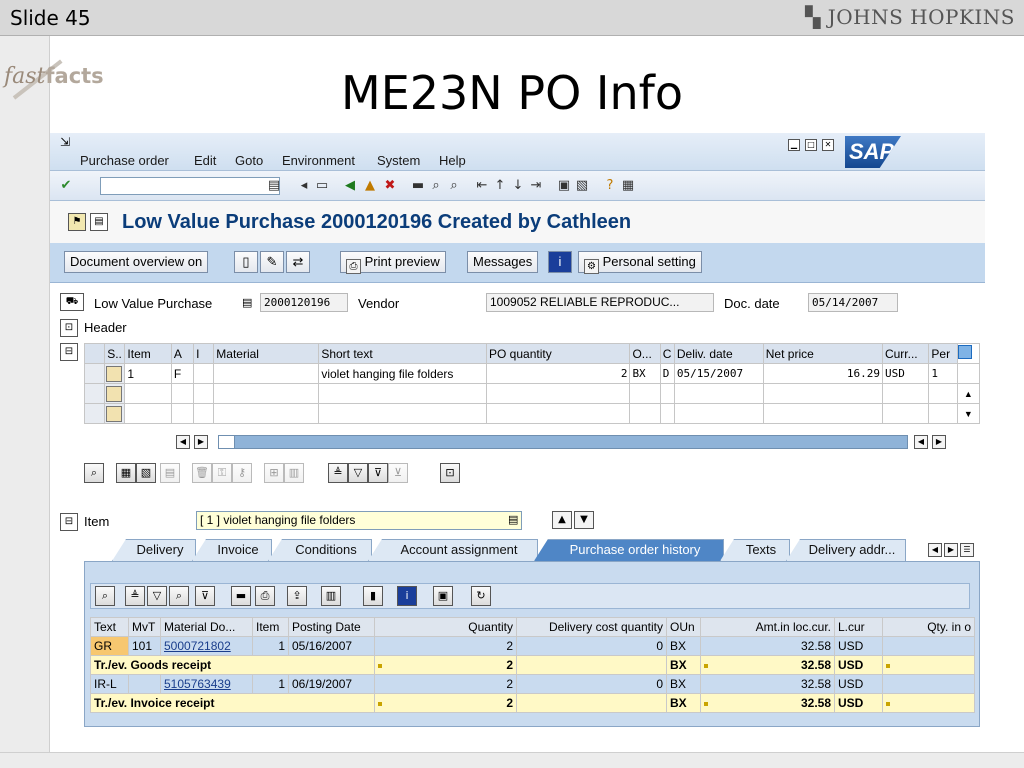 This screenshot has height=768, width=1024. What do you see at coordinates (126, 473) in the screenshot?
I see `select-all-icon: ▦` at bounding box center [126, 473].